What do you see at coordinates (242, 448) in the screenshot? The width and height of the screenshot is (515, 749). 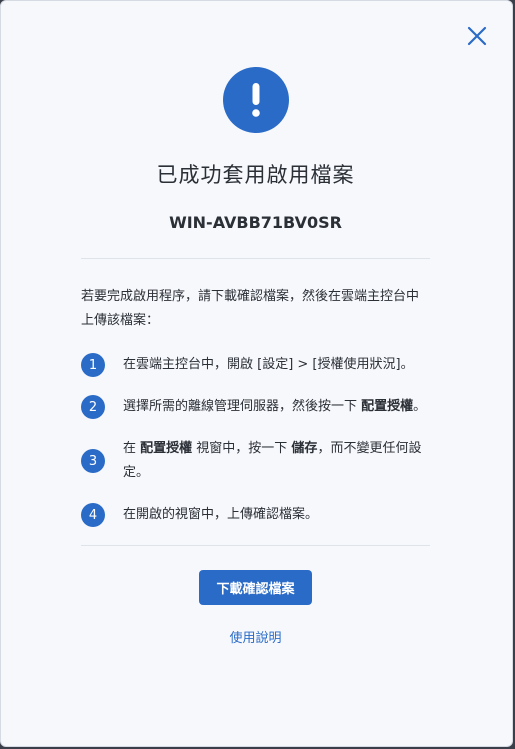 I see `step-text-part: 視窗中，按一下` at bounding box center [242, 448].